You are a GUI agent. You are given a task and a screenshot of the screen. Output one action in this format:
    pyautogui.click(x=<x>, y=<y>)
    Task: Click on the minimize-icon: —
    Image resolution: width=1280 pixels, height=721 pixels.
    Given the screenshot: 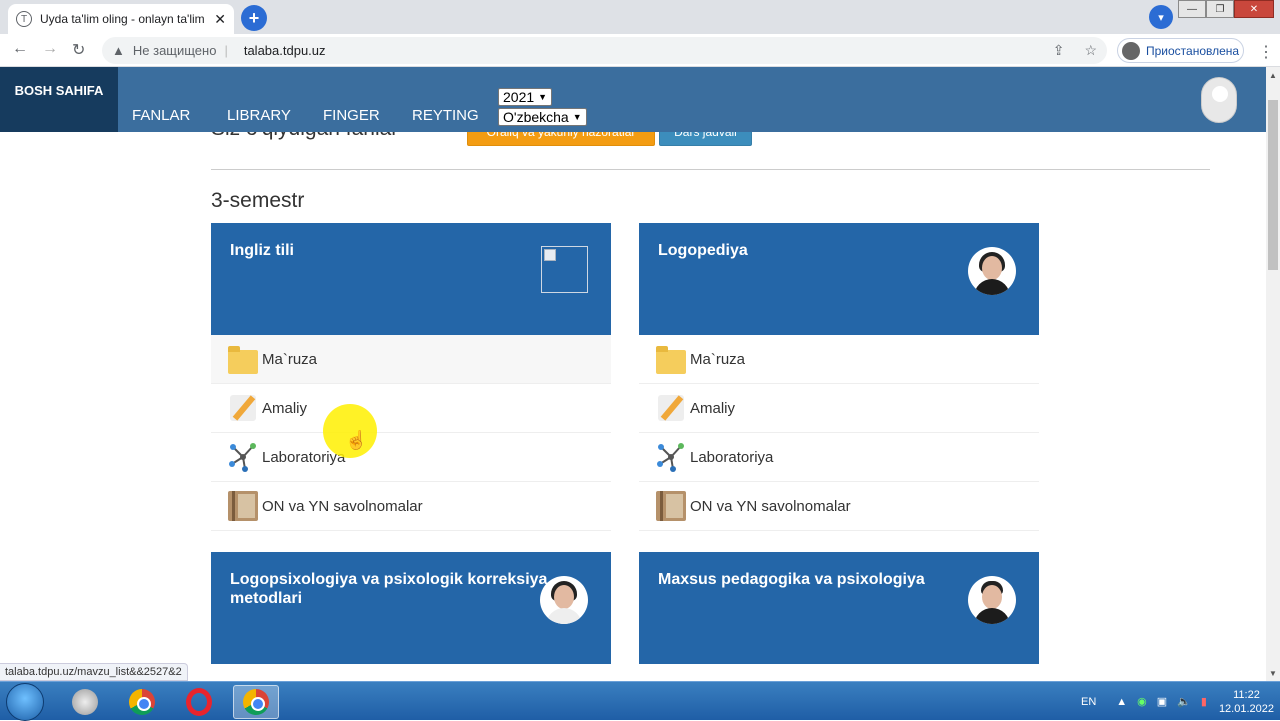 What is the action you would take?
    pyautogui.click(x=1192, y=9)
    